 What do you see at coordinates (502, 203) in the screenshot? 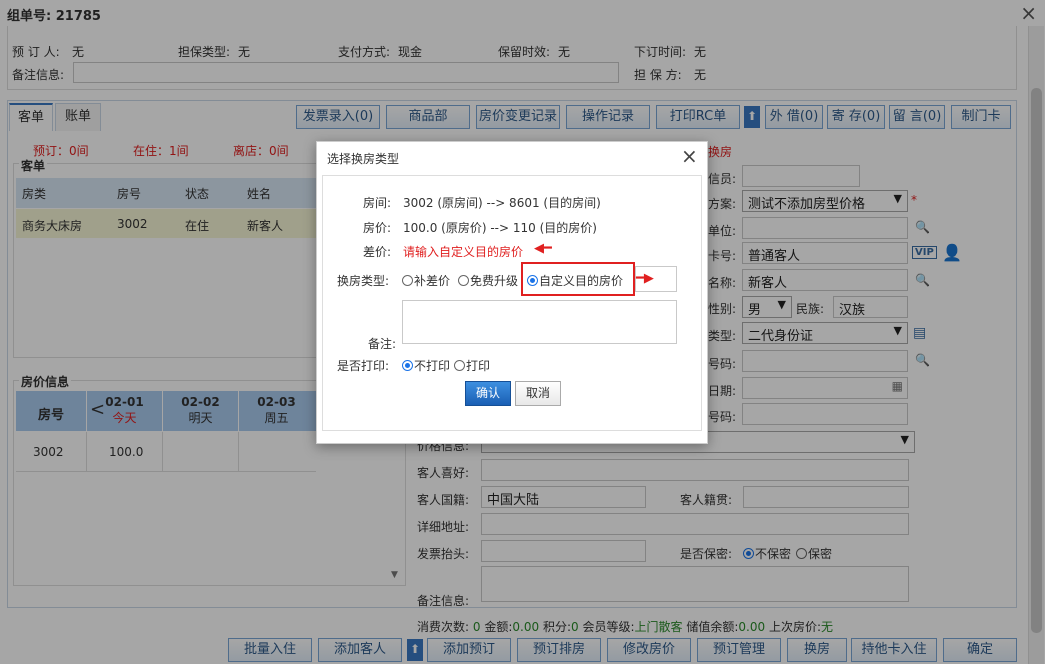
I see `dialog-room-text: 3002 (原房间) --> 8601 (目的房间)` at bounding box center [502, 203].